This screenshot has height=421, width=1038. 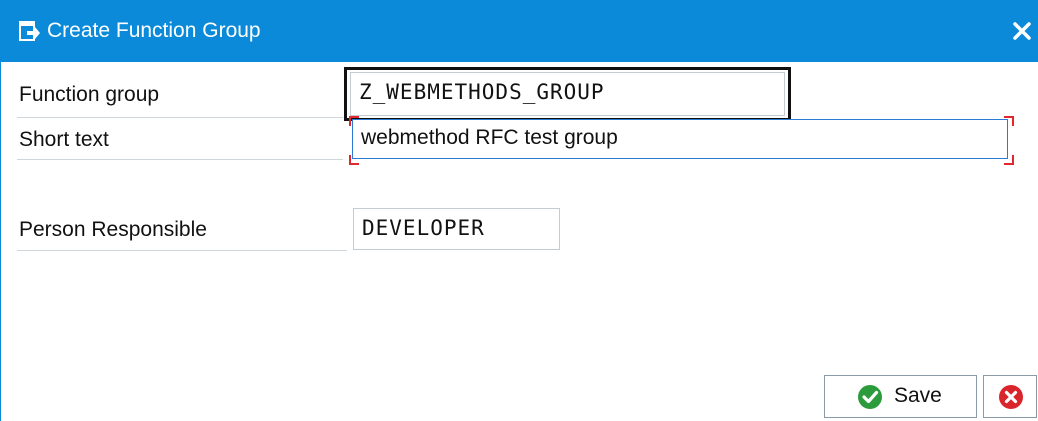 I want to click on create-document-icon, so click(x=29, y=31).